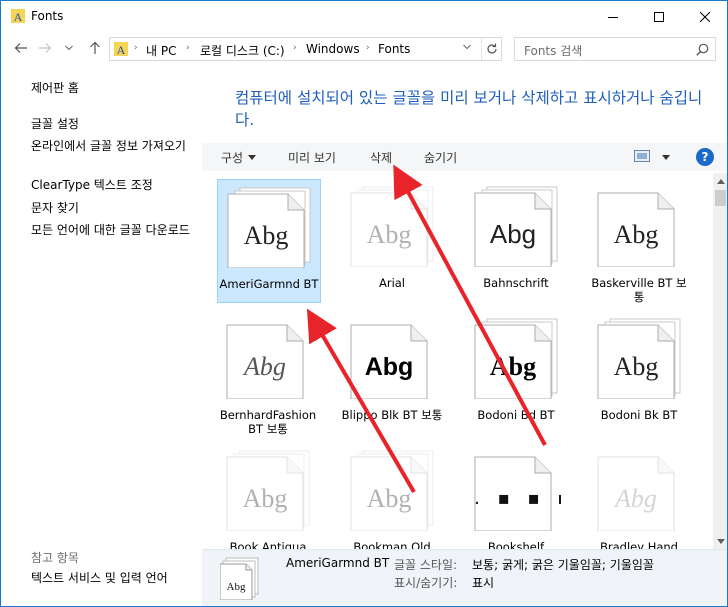 This screenshot has height=607, width=728. I want to click on font-tile: Abg AmeriGarmnd BT, so click(269, 241).